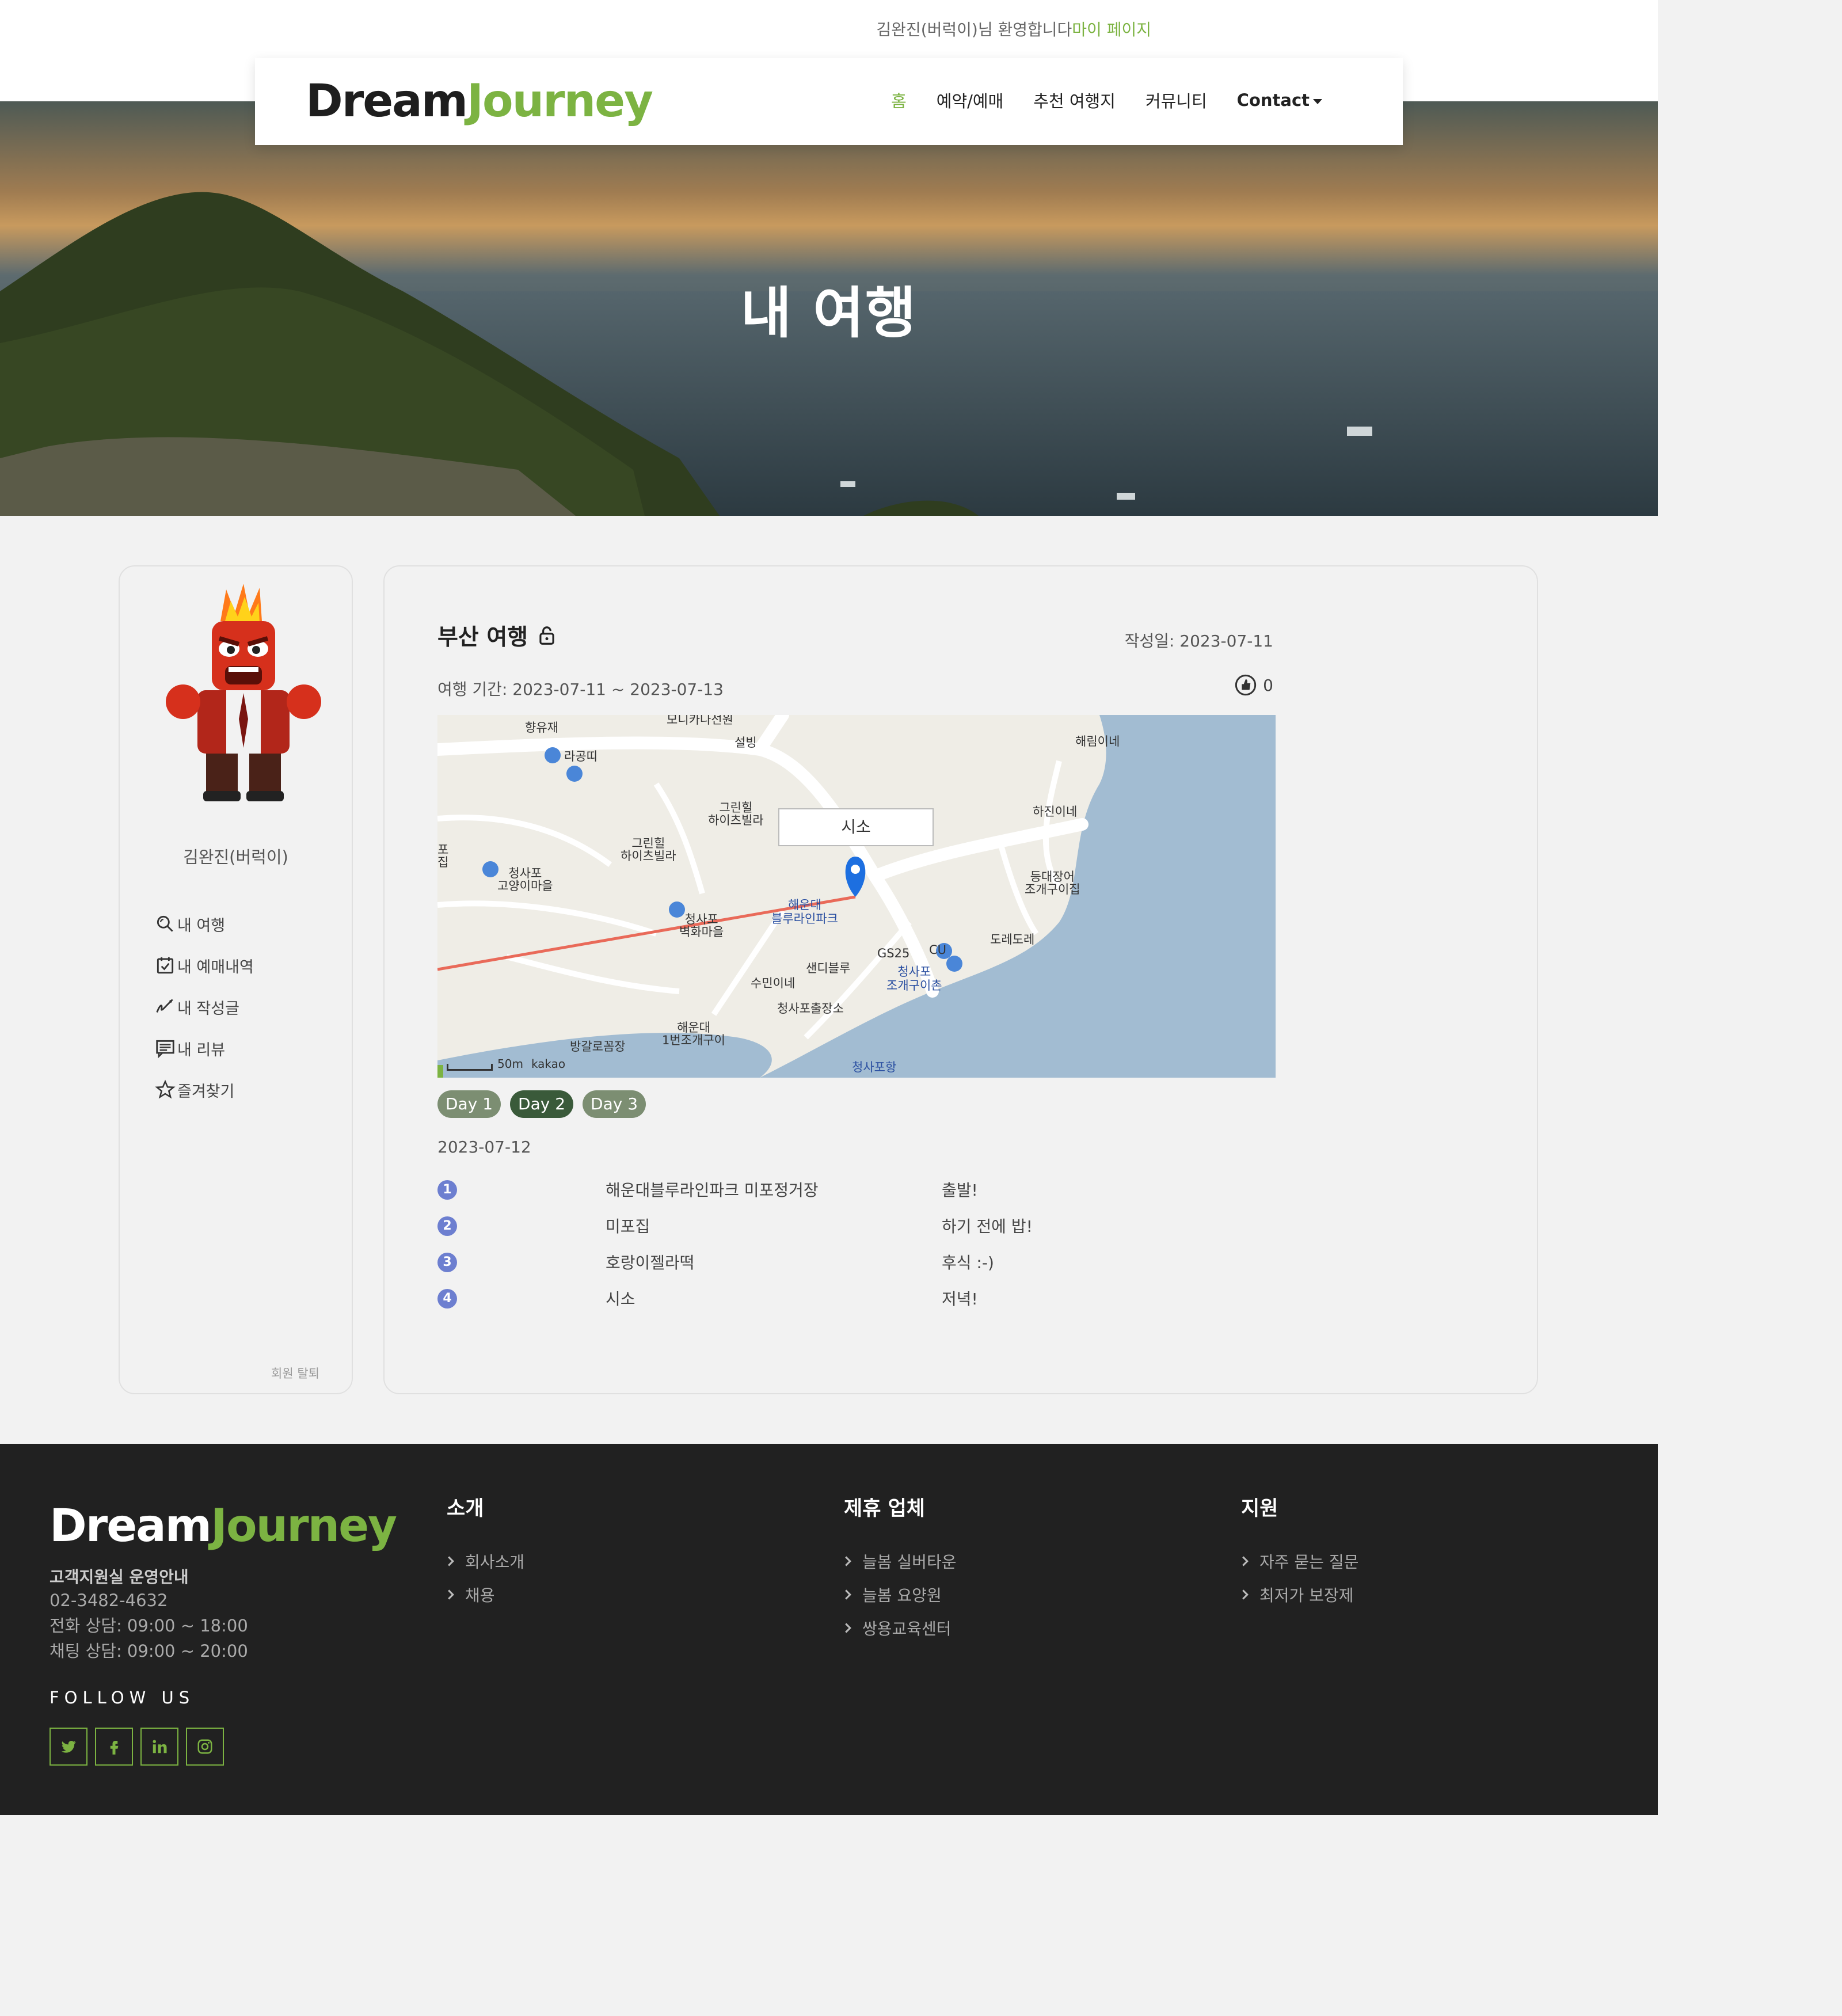 This screenshot has height=2016, width=1842. Describe the element at coordinates (166, 1089) in the screenshot. I see `star-icon` at that location.